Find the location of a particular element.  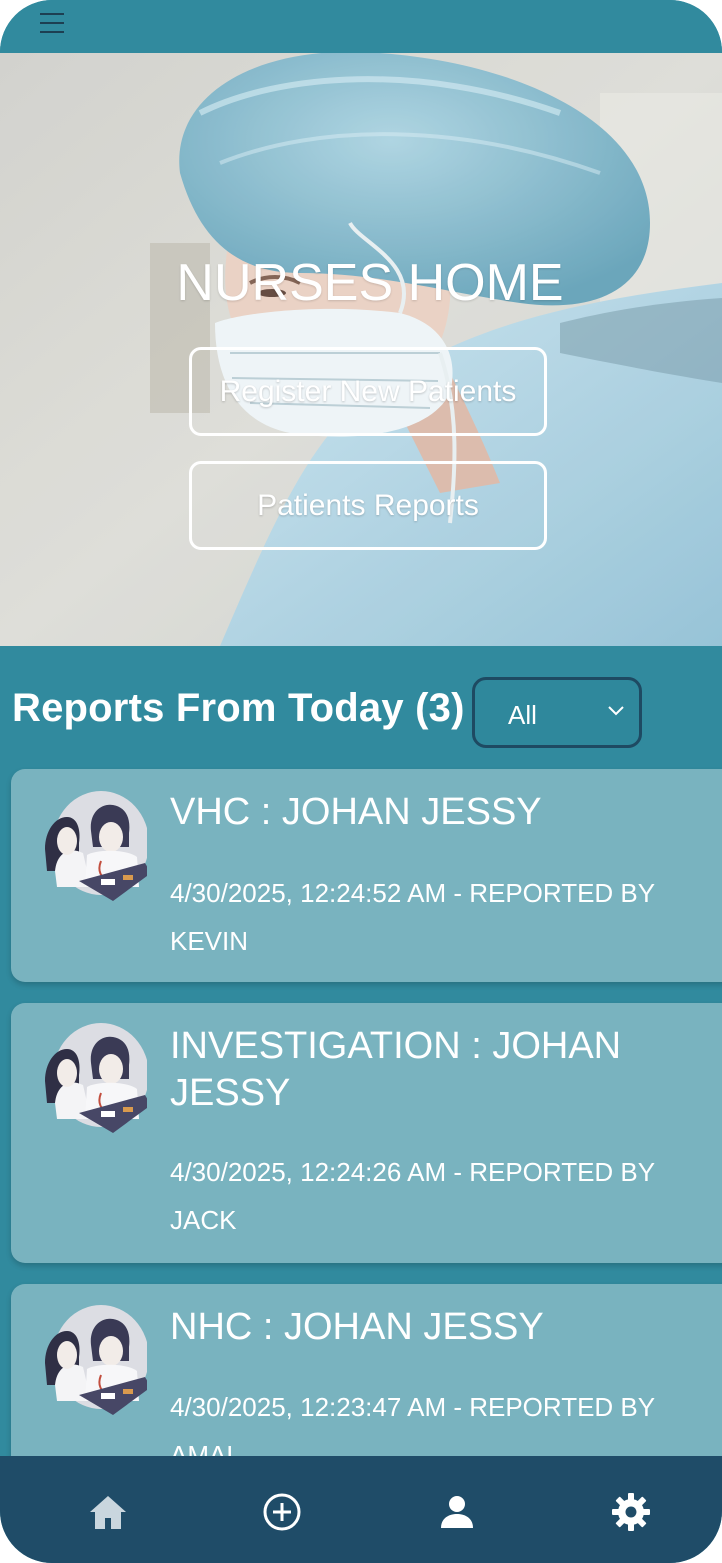

user-icon is located at coordinates (457, 1512).